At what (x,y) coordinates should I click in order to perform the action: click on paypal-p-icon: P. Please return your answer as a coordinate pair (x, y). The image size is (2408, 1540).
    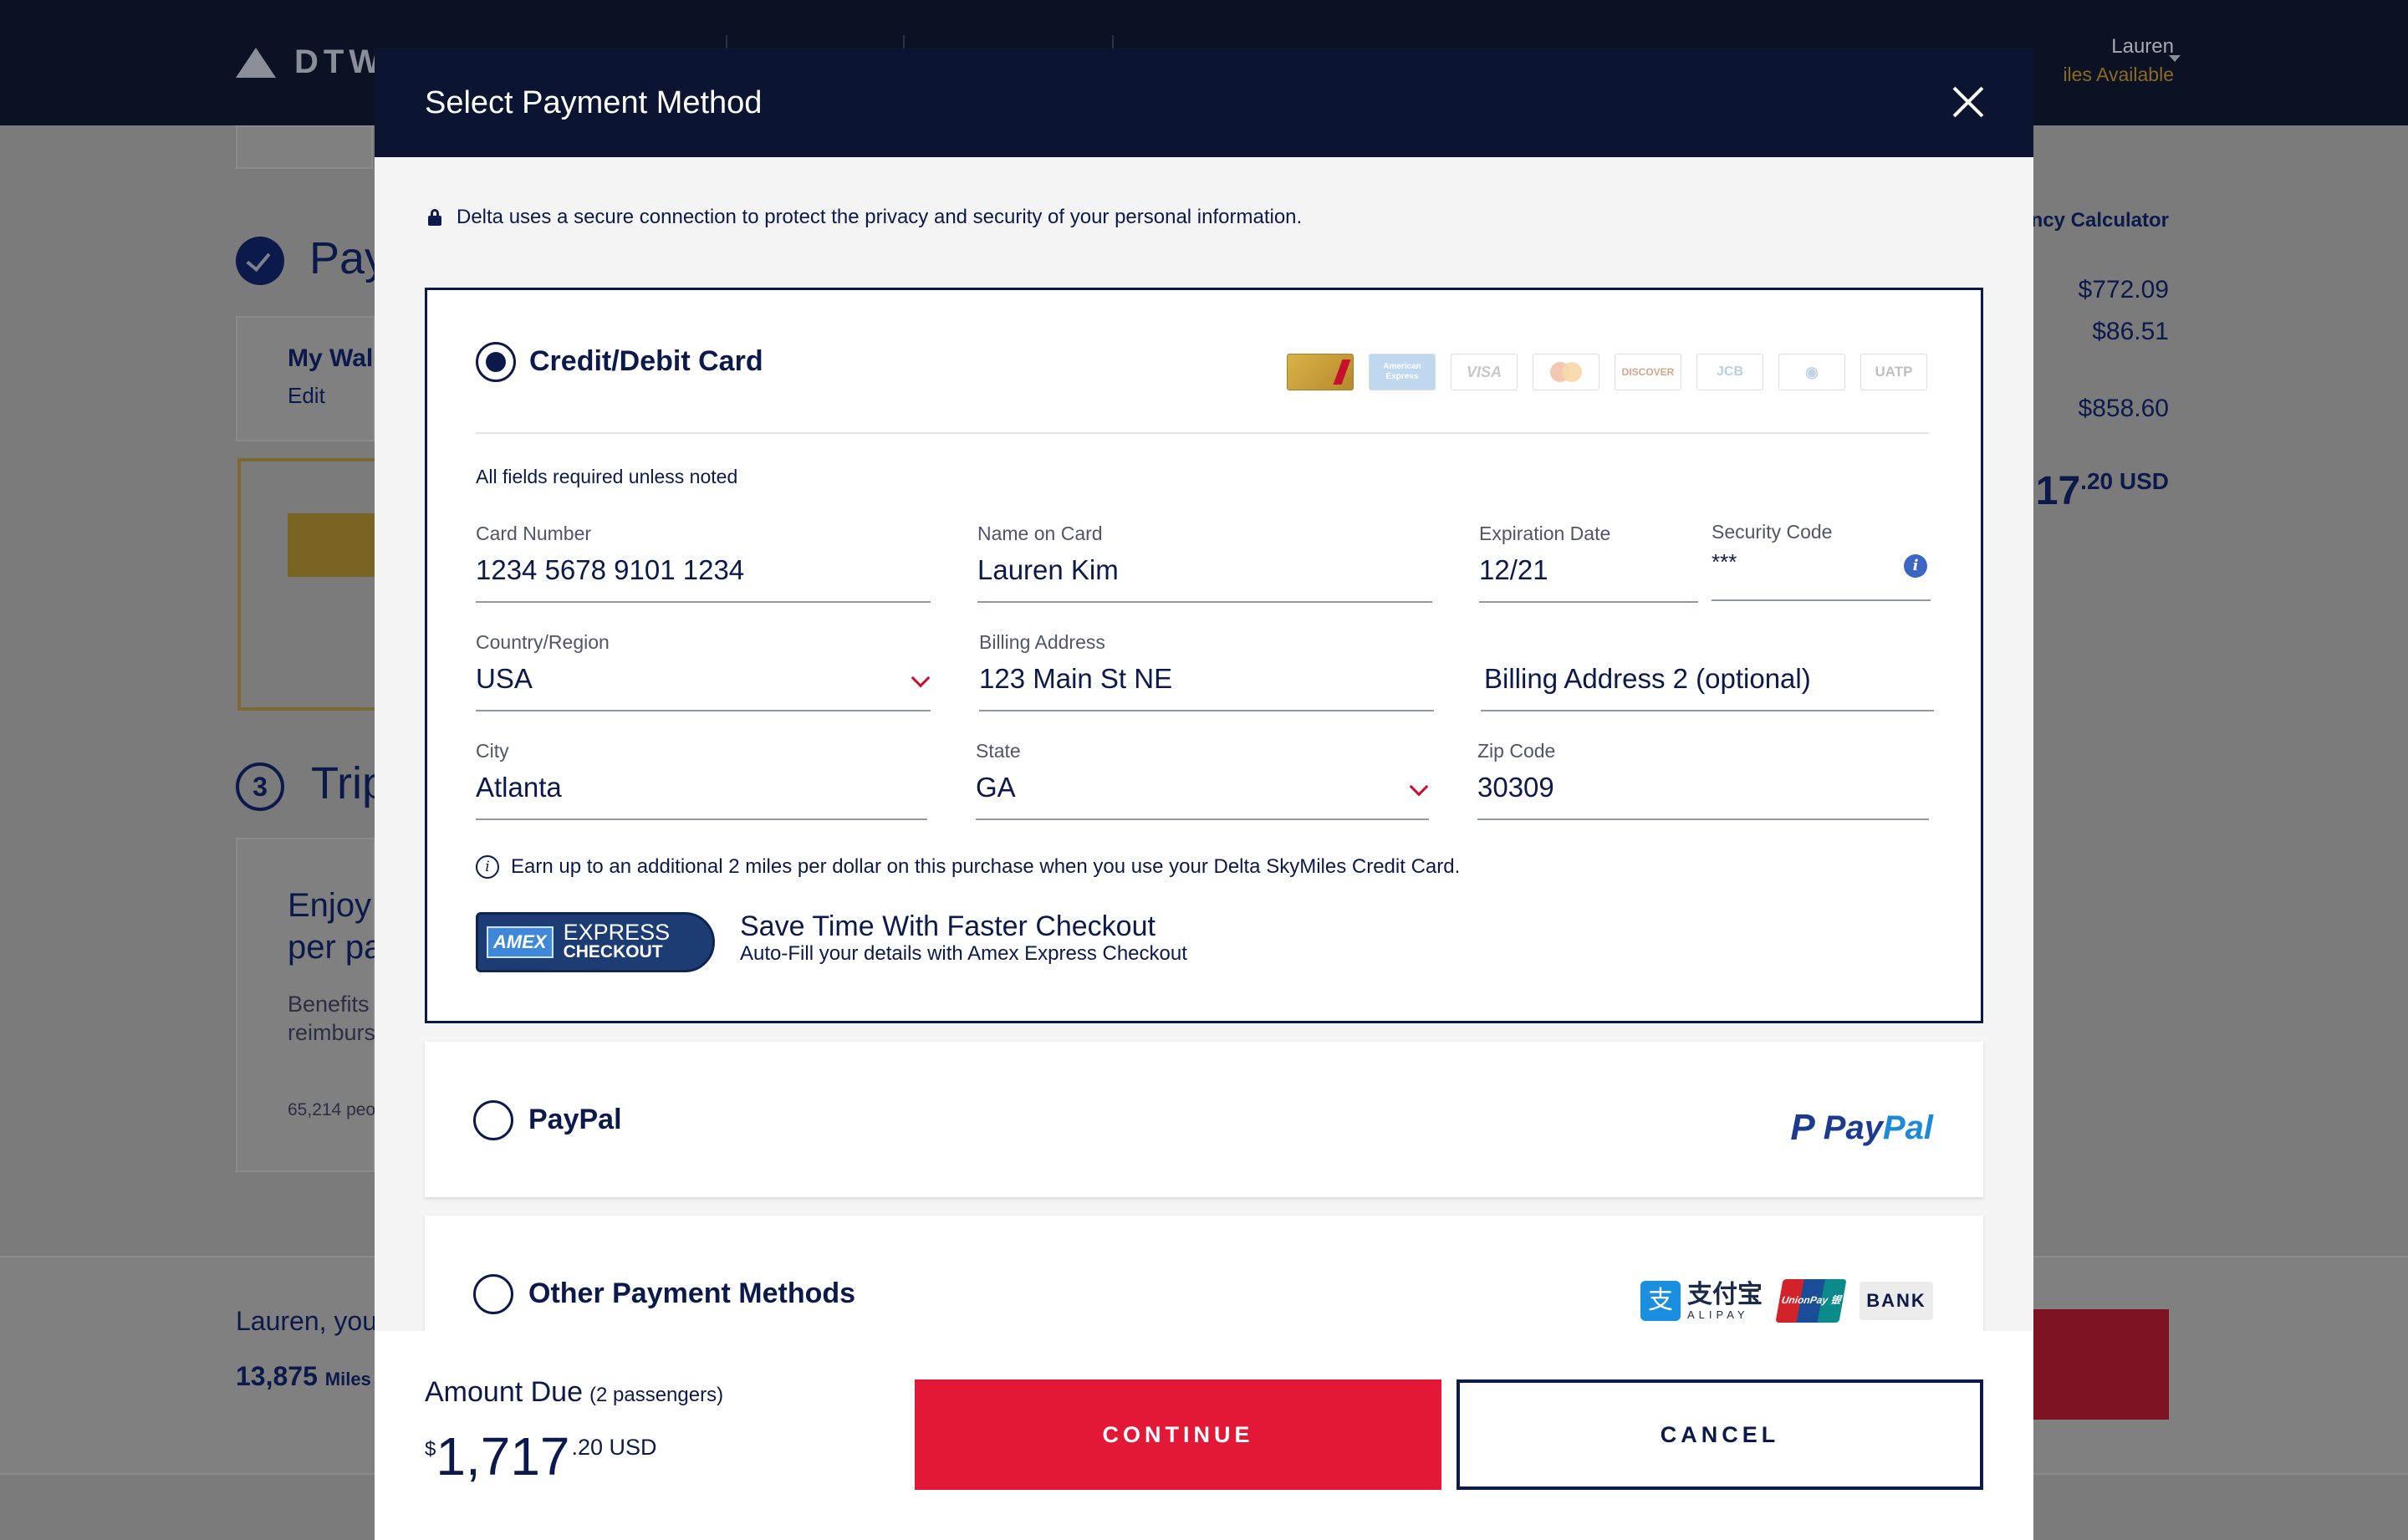
    Looking at the image, I should click on (1802, 1127).